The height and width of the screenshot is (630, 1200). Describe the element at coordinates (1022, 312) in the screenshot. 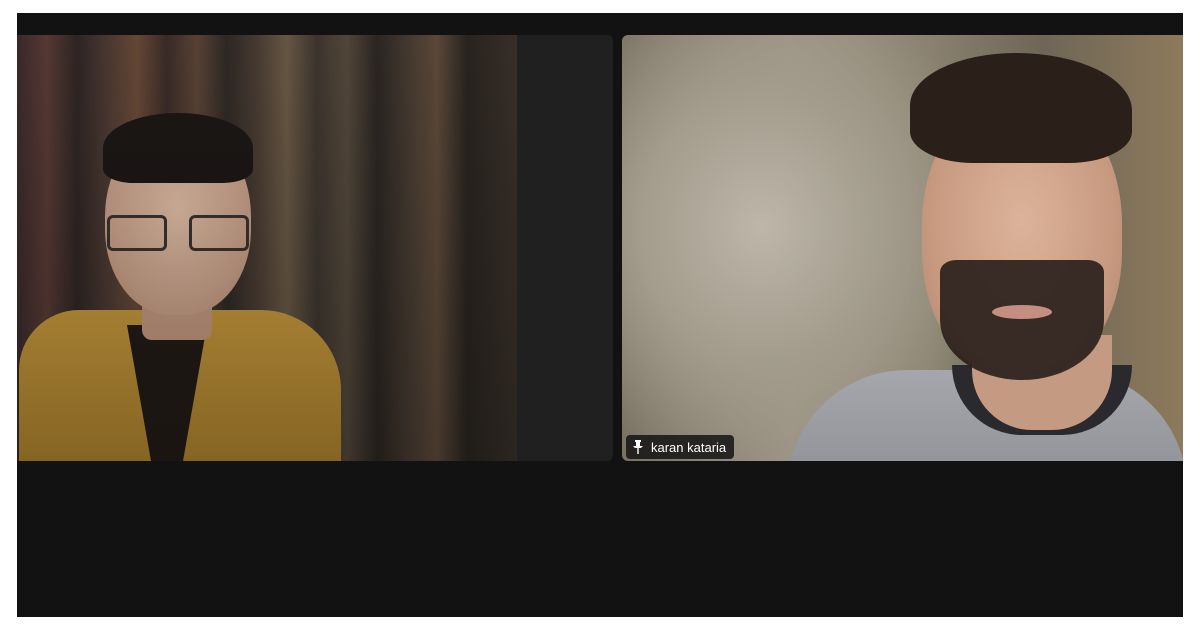

I see `participant-mouth` at that location.